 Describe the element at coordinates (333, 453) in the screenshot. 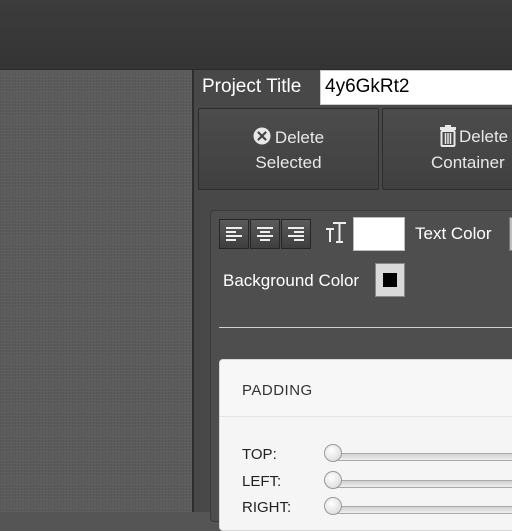

I see `padding-top-slider-handle` at that location.